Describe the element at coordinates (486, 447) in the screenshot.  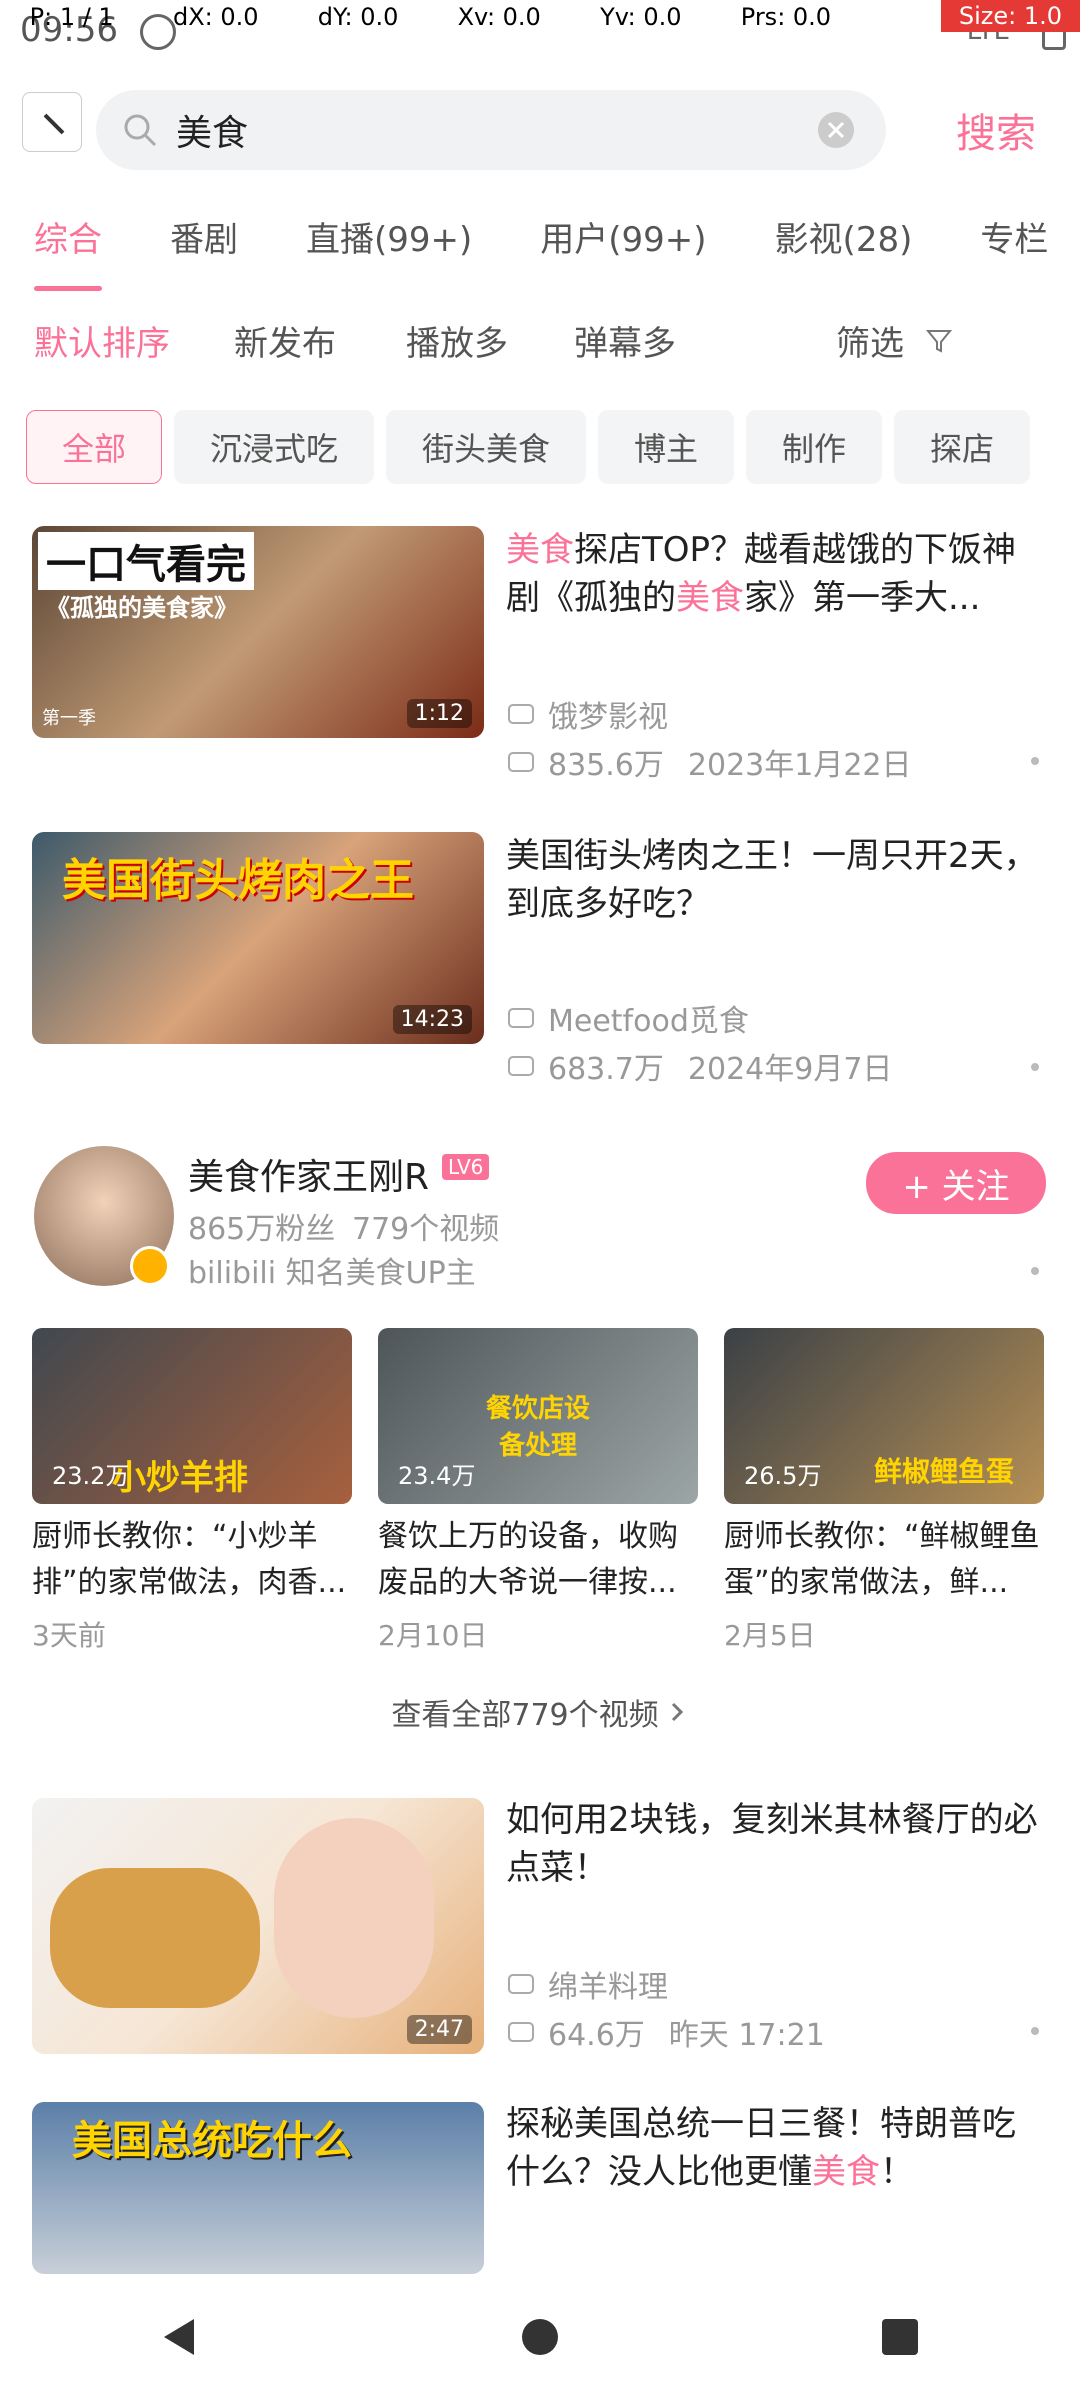
I see `chip-street-food: 街头美食` at that location.